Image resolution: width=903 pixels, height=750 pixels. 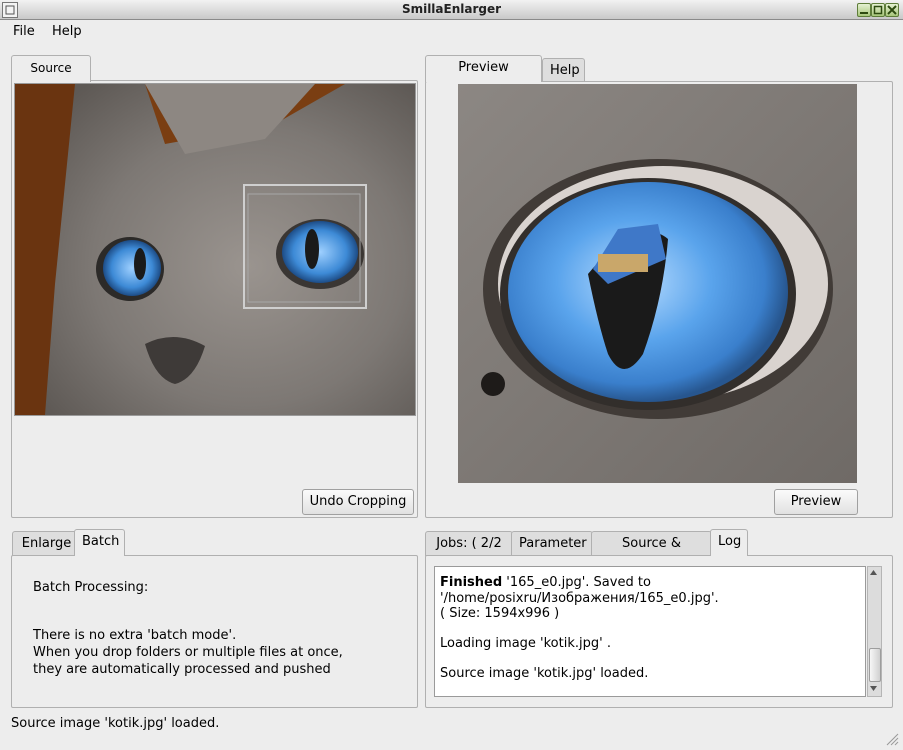 I want to click on title-bar: SmillaEnlarger, so click(x=451, y=10).